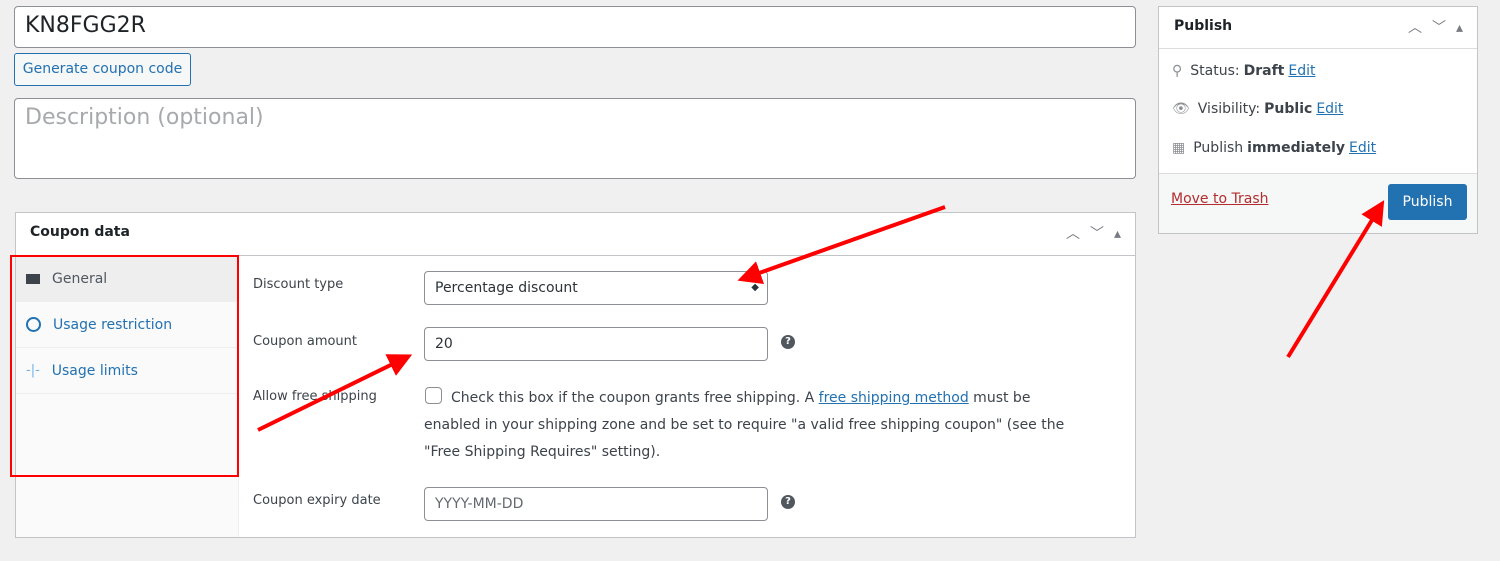 The width and height of the screenshot is (1500, 561). I want to click on arrow-to-publish, so click(1335, 279).